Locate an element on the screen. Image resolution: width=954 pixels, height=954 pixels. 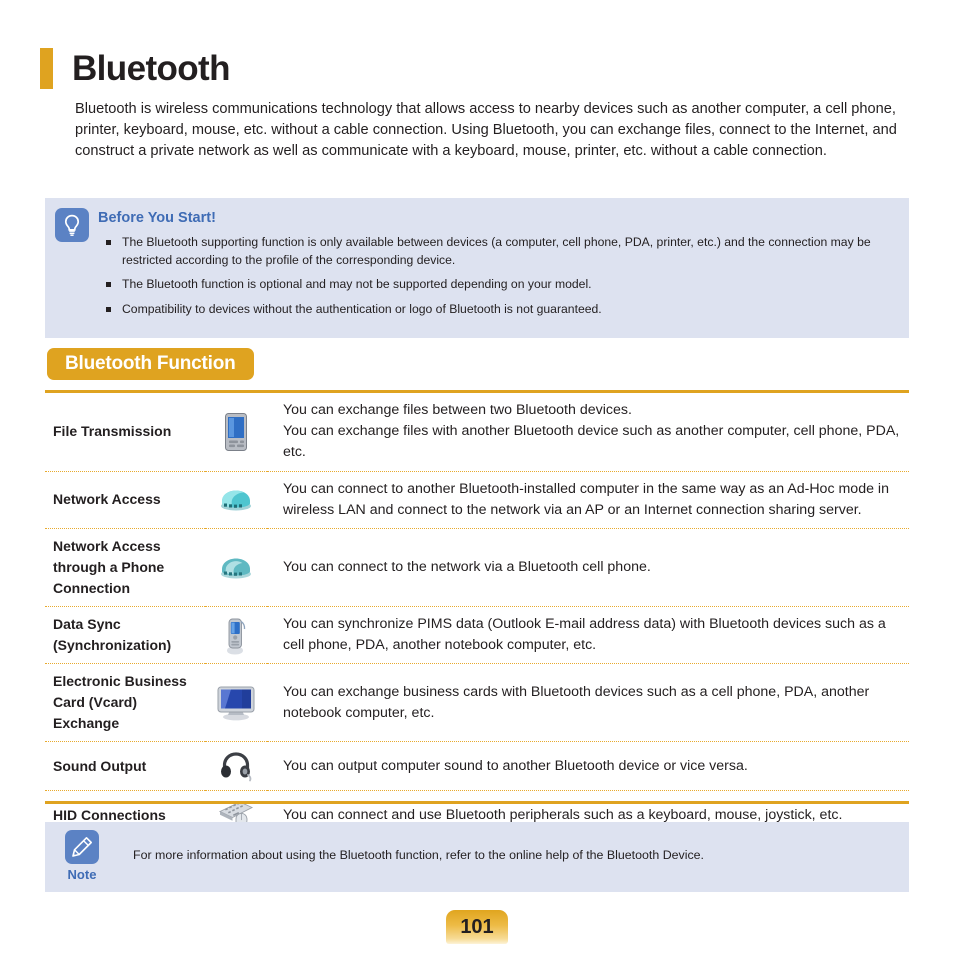
pda-device-icon is located at coordinates (236, 432).